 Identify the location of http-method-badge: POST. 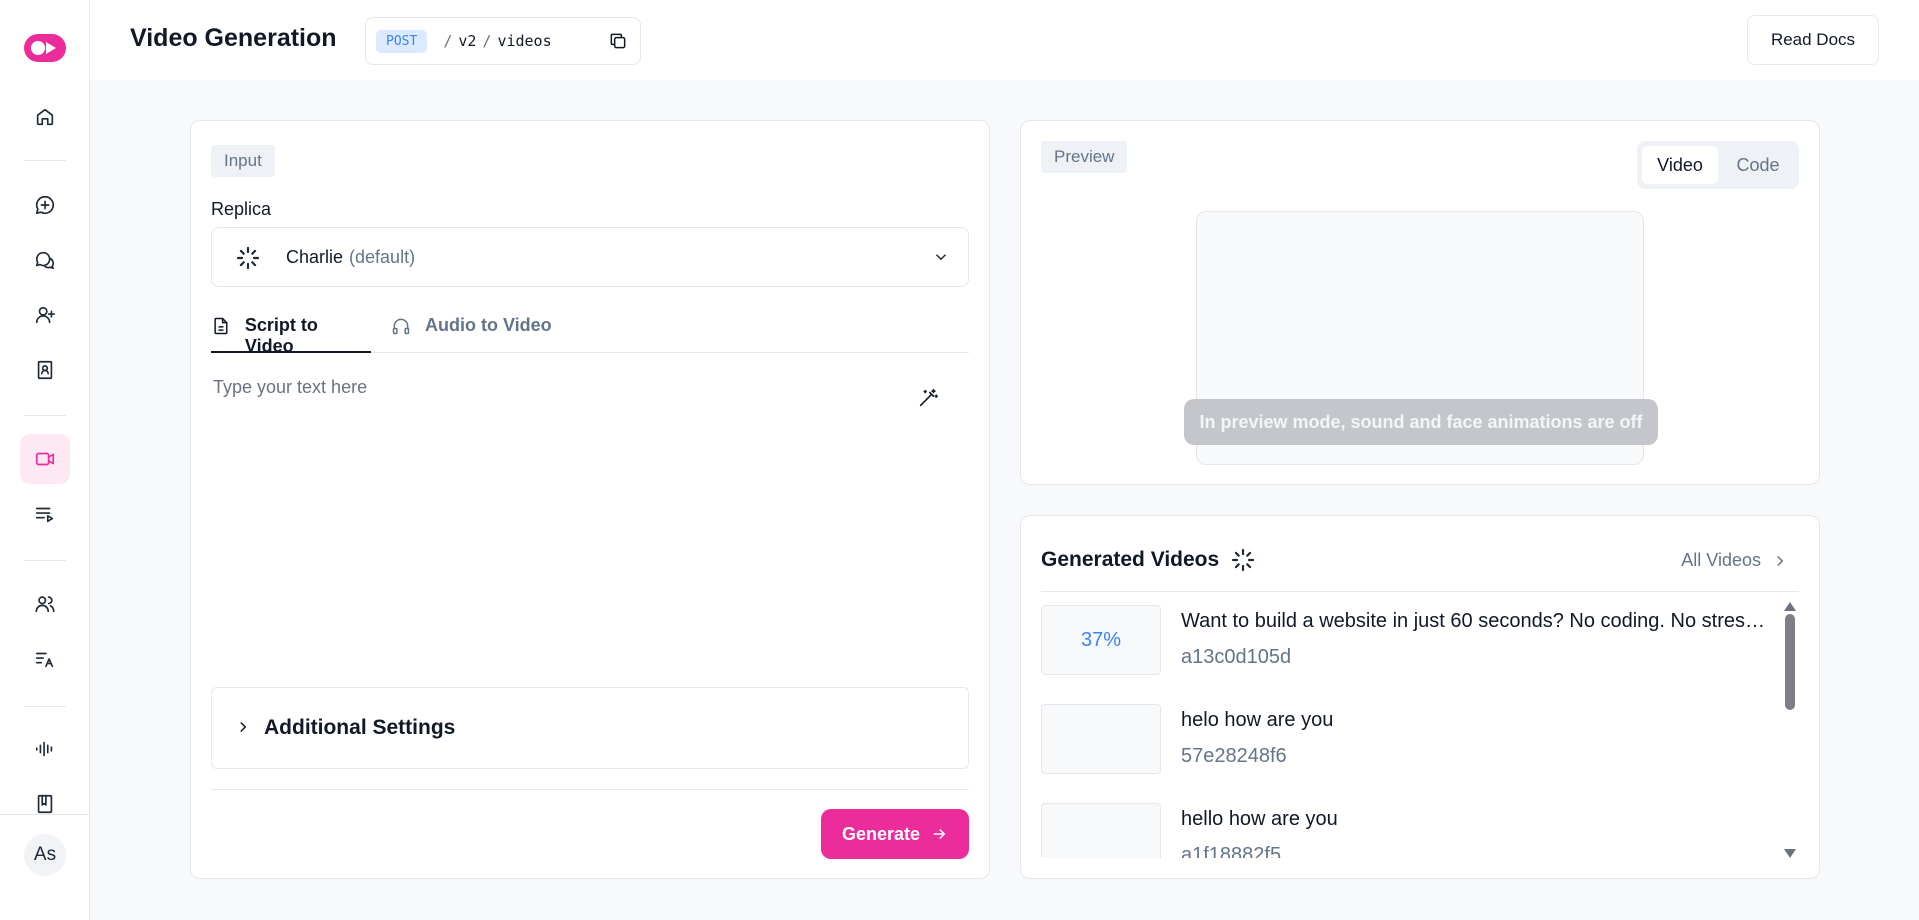
(402, 41).